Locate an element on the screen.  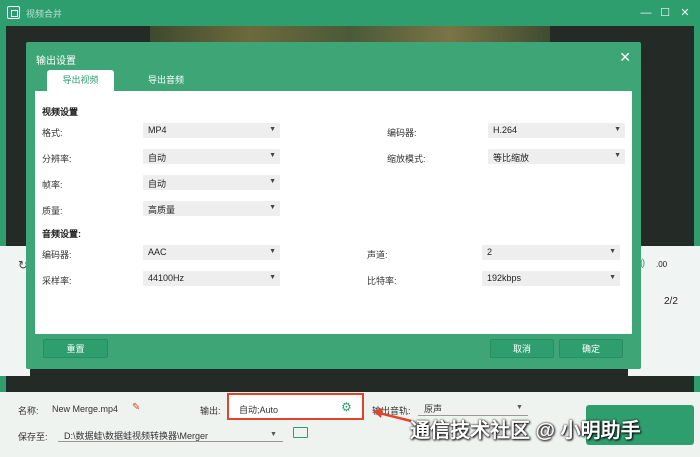
scale-mode-select: 等比缩放 ▼ is located at coordinates (556, 156).